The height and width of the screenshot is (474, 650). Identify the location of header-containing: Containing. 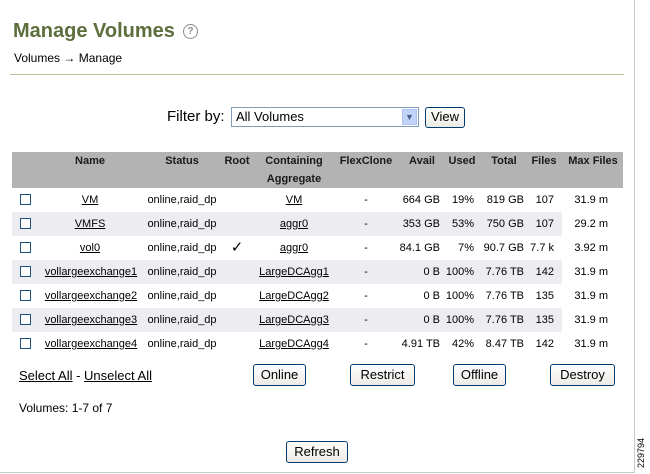
(294, 161).